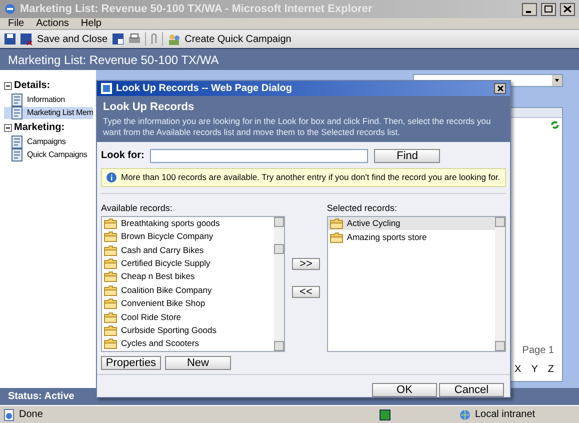  Describe the element at coordinates (188, 303) in the screenshot. I see `record-item: Convenient Bike Shop` at that location.